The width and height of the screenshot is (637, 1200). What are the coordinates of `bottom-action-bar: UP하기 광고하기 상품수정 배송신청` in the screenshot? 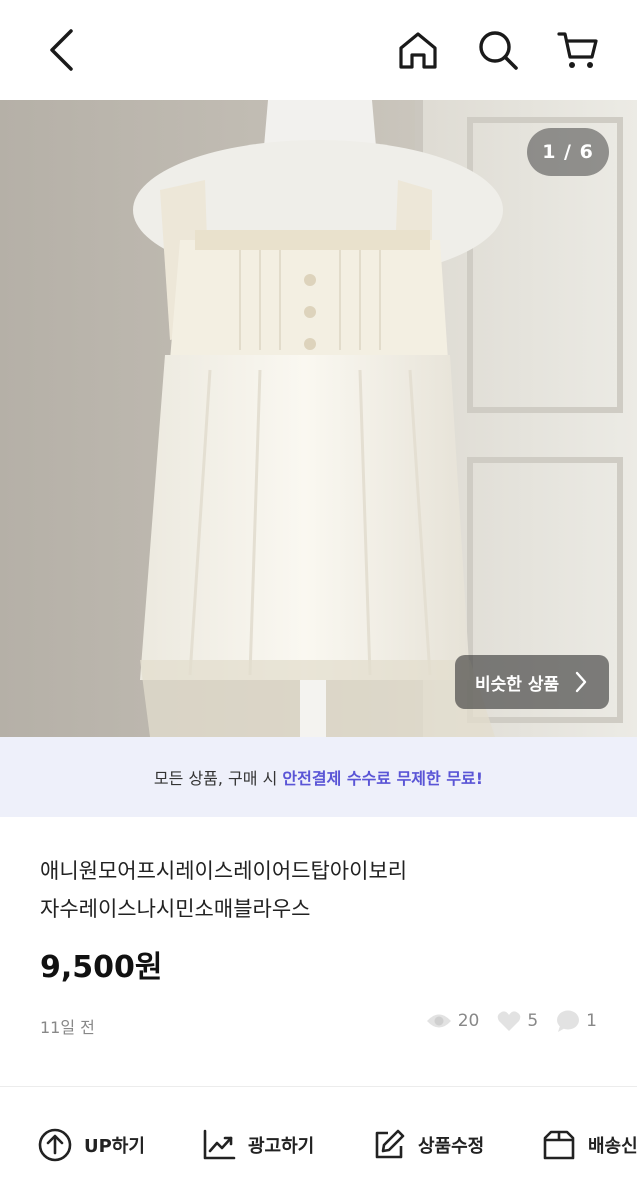 It's located at (318, 1150).